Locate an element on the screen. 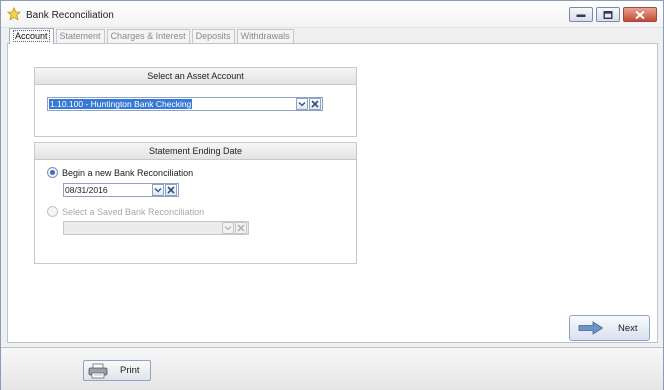 This screenshot has height=390, width=664. minimize-icon is located at coordinates (581, 15).